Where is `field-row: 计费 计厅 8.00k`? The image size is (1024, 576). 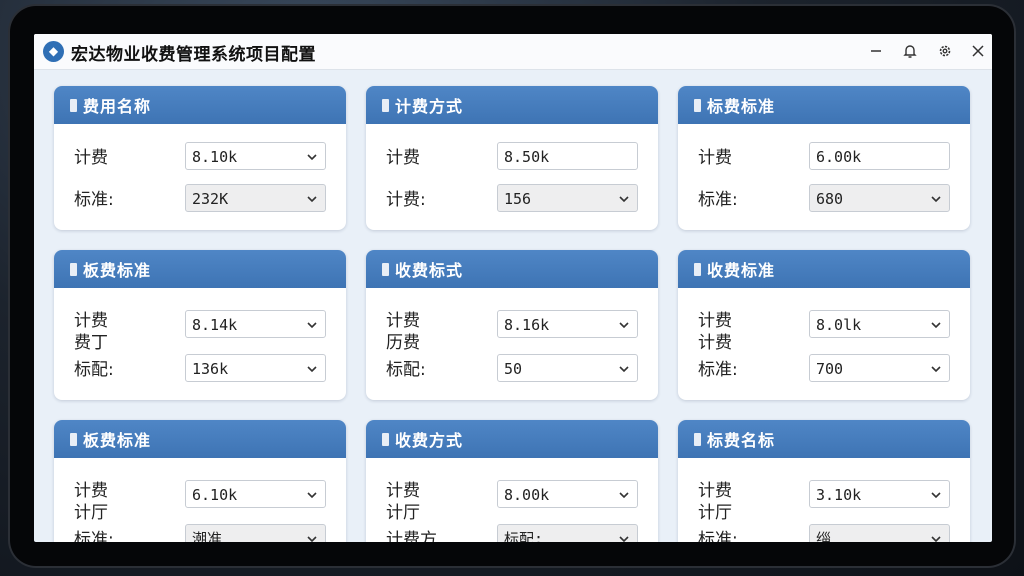 field-row: 计费 计厅 8.00k is located at coordinates (514, 501).